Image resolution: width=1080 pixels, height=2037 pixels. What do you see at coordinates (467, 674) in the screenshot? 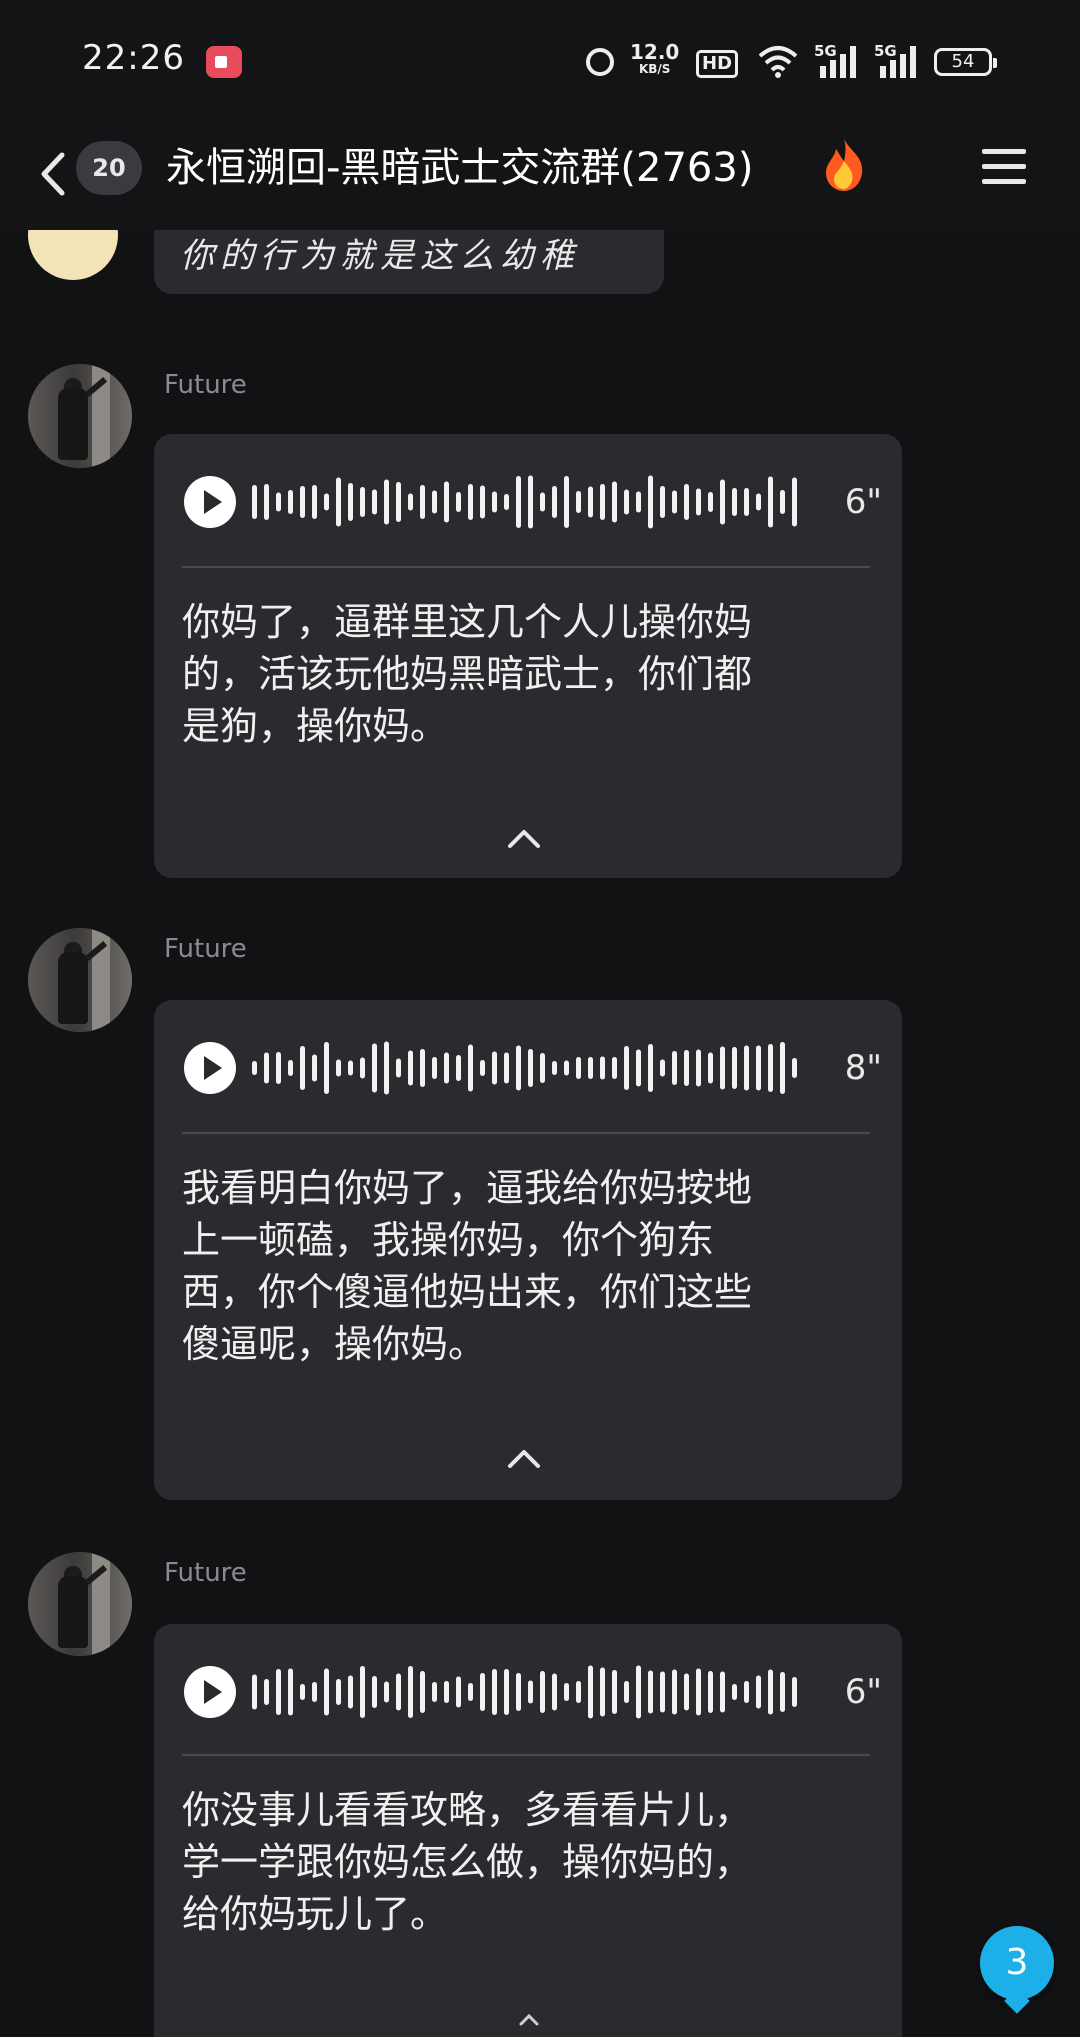
I see `voice-transcript: 你妈了，逼群里这几个人儿操你妈 的，活该玩他妈黑暗武士，你们都 是狗，操你妈。` at bounding box center [467, 674].